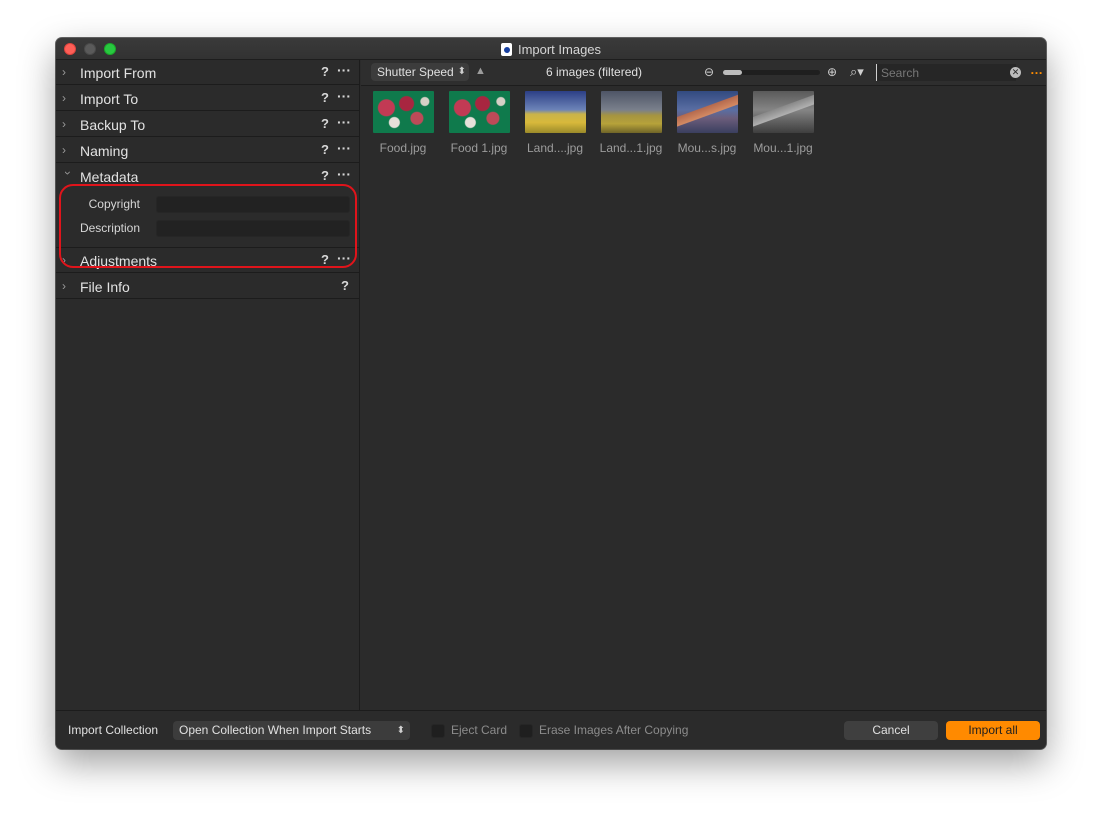  Describe the element at coordinates (207, 286) in the screenshot. I see `section-file-info: › File Info ?` at that location.